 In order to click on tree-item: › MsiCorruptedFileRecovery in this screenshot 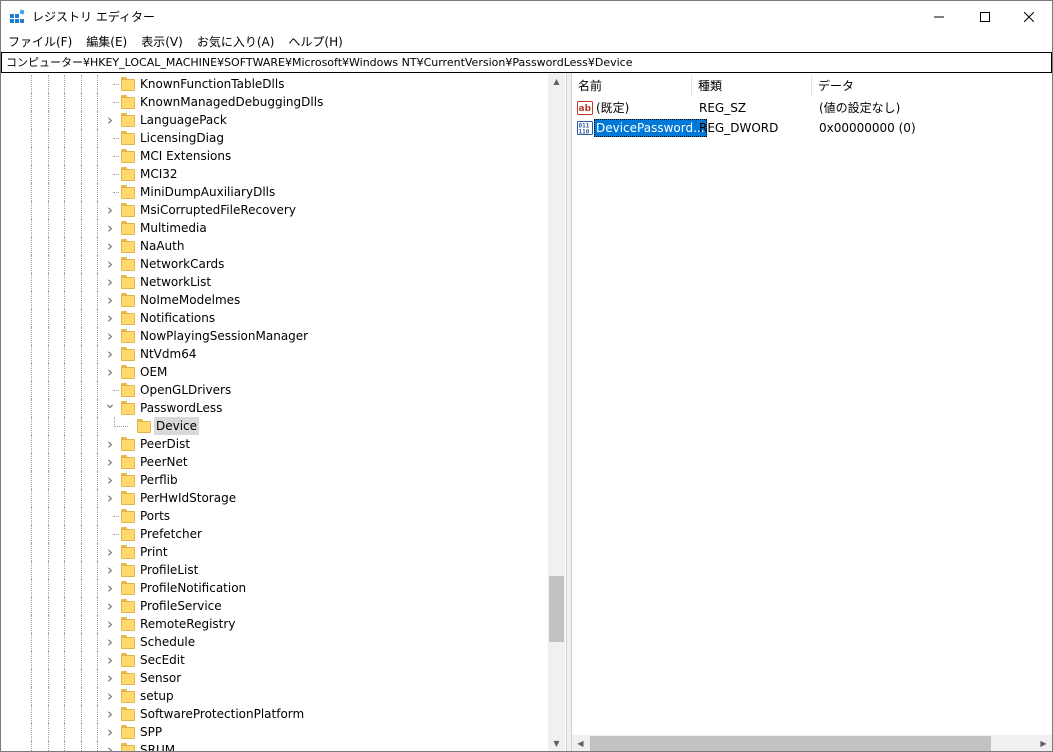, I will do `click(274, 210)`.